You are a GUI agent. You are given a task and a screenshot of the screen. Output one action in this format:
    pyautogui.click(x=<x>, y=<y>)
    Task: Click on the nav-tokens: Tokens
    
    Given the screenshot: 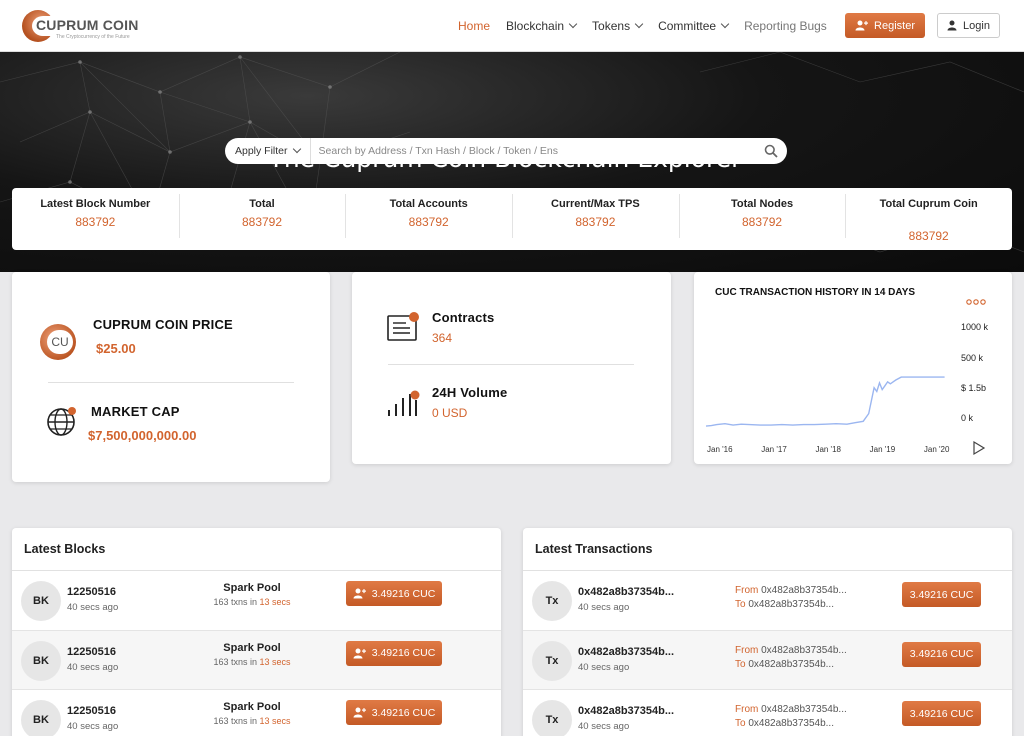 What is the action you would take?
    pyautogui.click(x=618, y=26)
    